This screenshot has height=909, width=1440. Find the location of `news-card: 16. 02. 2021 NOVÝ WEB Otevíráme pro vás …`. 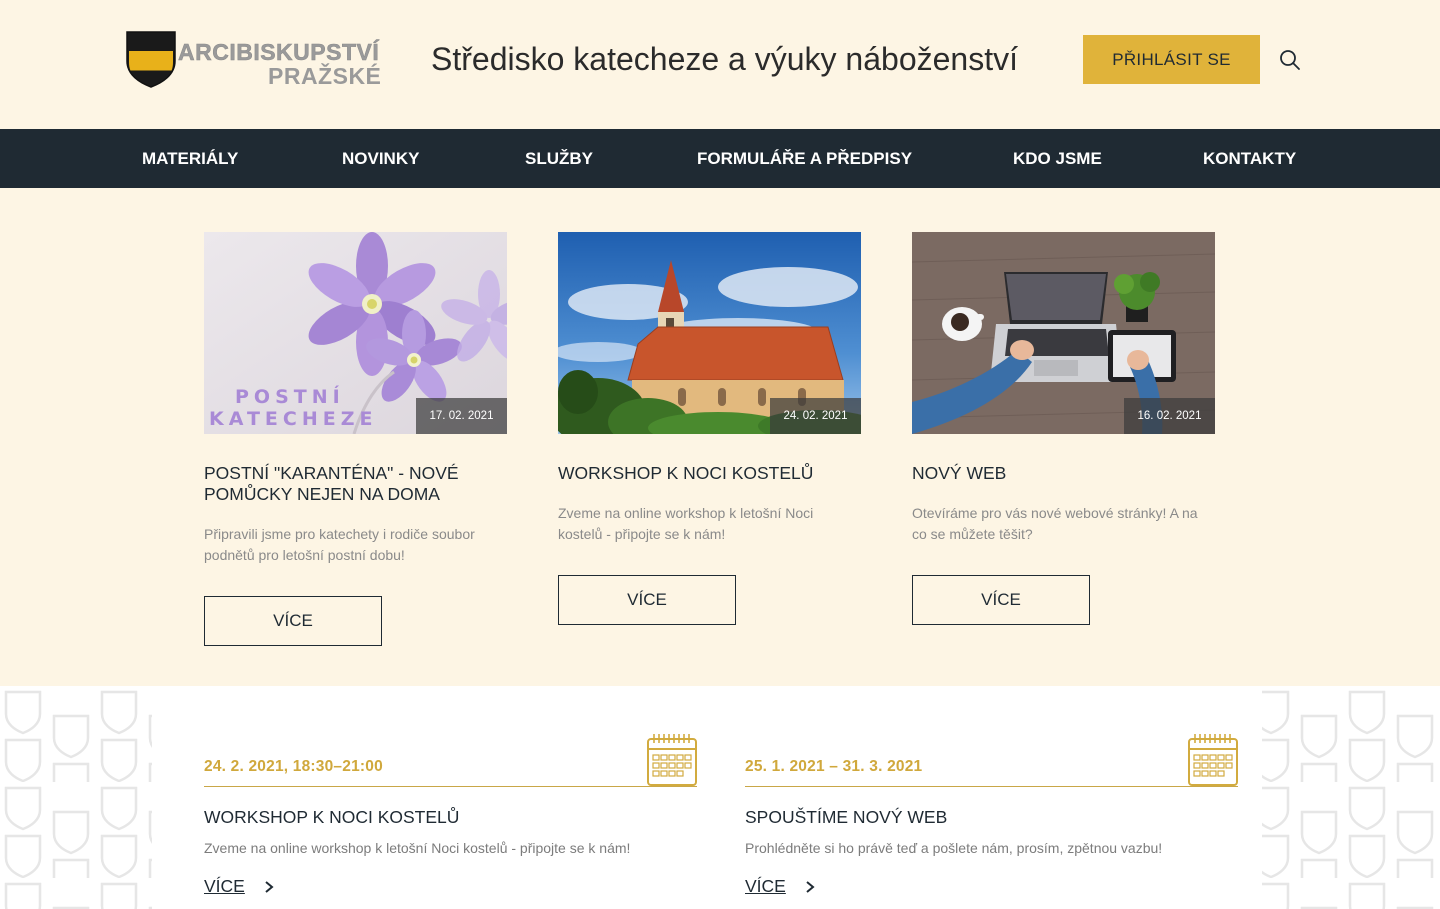

news-card: 16. 02. 2021 NOVÝ WEB Otevíráme pro vás … is located at coordinates (1063, 428).